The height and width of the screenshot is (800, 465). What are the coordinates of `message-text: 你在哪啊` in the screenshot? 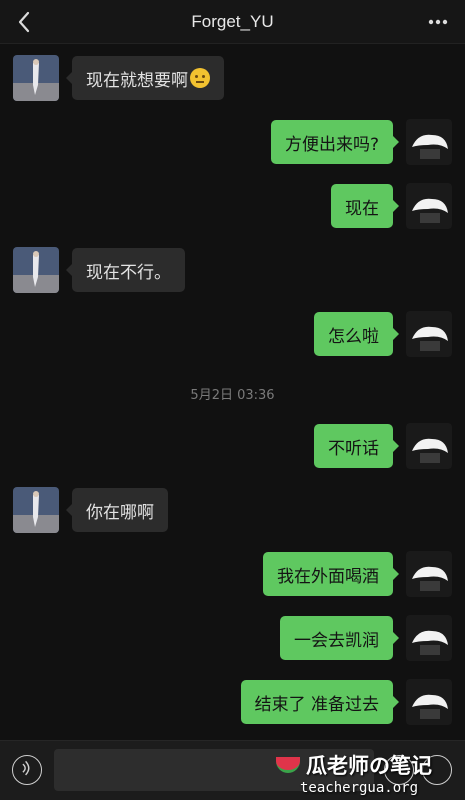 It's located at (120, 512).